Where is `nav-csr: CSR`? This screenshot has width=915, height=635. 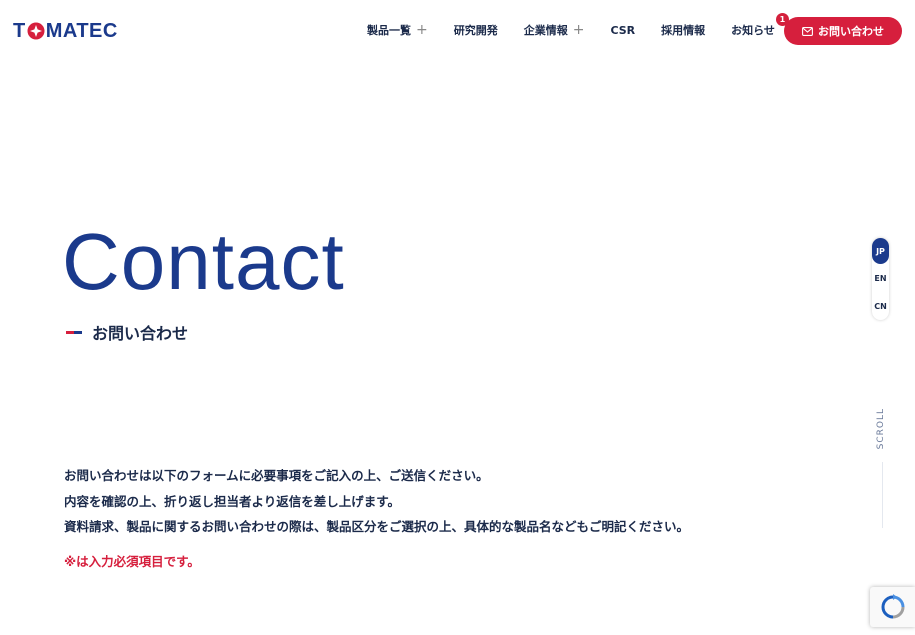
nav-csr: CSR is located at coordinates (622, 30).